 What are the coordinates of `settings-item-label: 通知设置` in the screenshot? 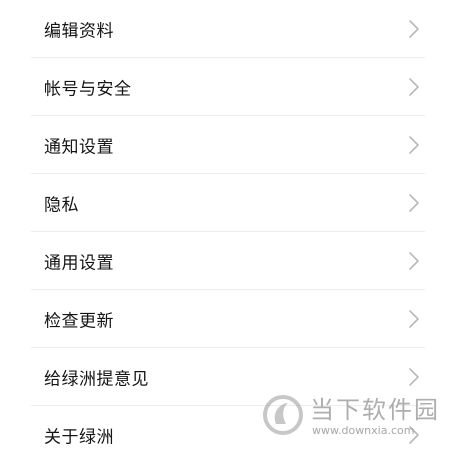 It's located at (79, 147).